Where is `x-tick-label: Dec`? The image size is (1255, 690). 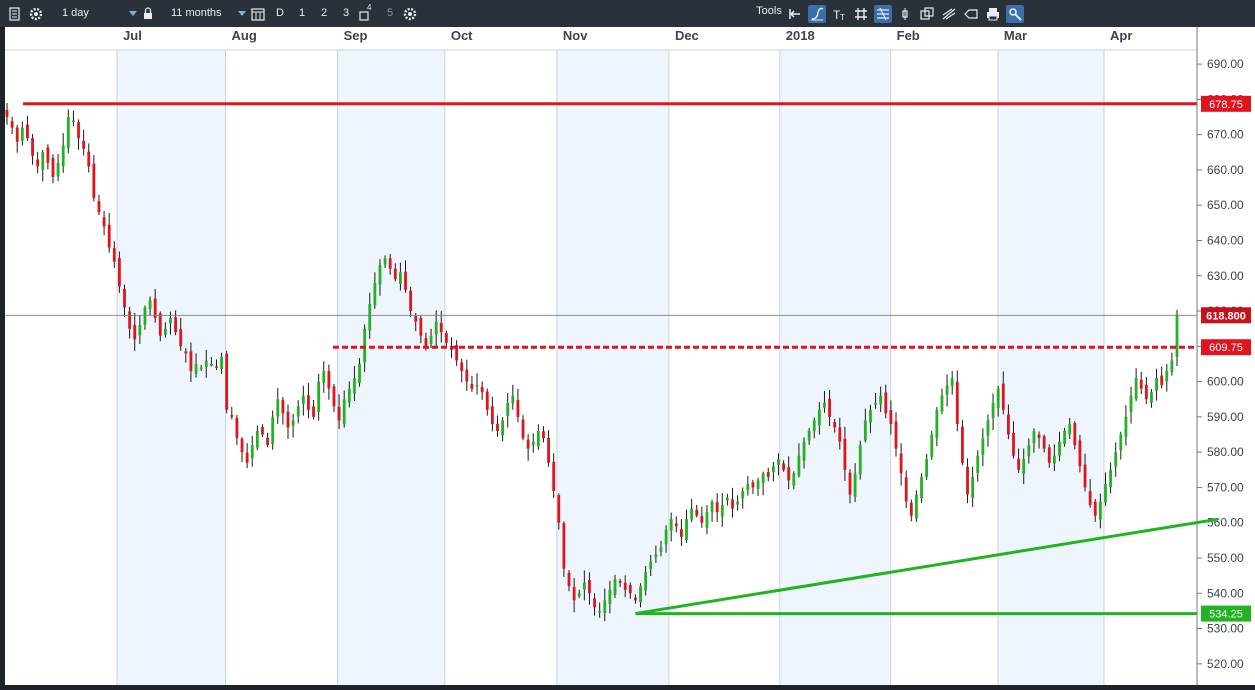 x-tick-label: Dec is located at coordinates (687, 35).